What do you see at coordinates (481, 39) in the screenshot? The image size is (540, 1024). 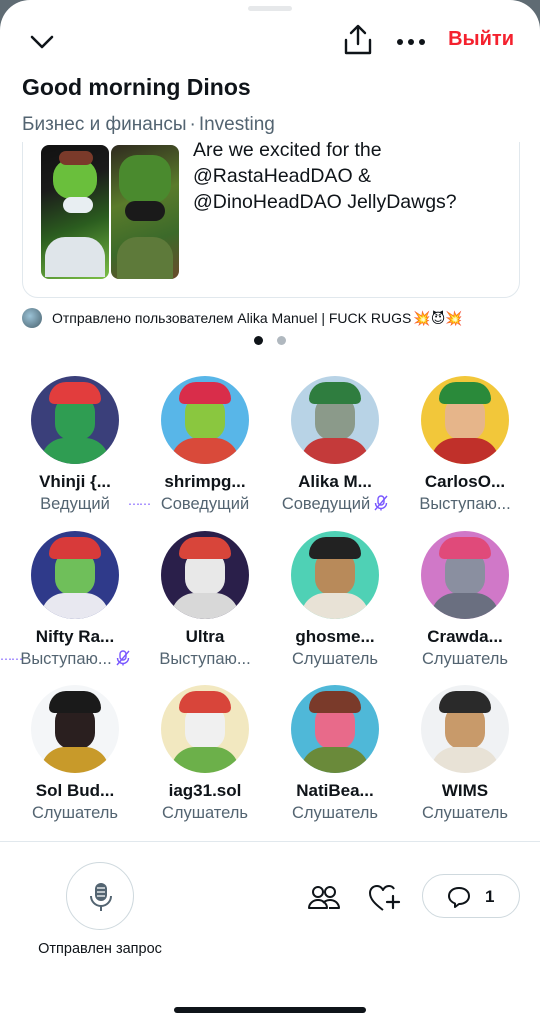 I see `leave-button: Выйти` at bounding box center [481, 39].